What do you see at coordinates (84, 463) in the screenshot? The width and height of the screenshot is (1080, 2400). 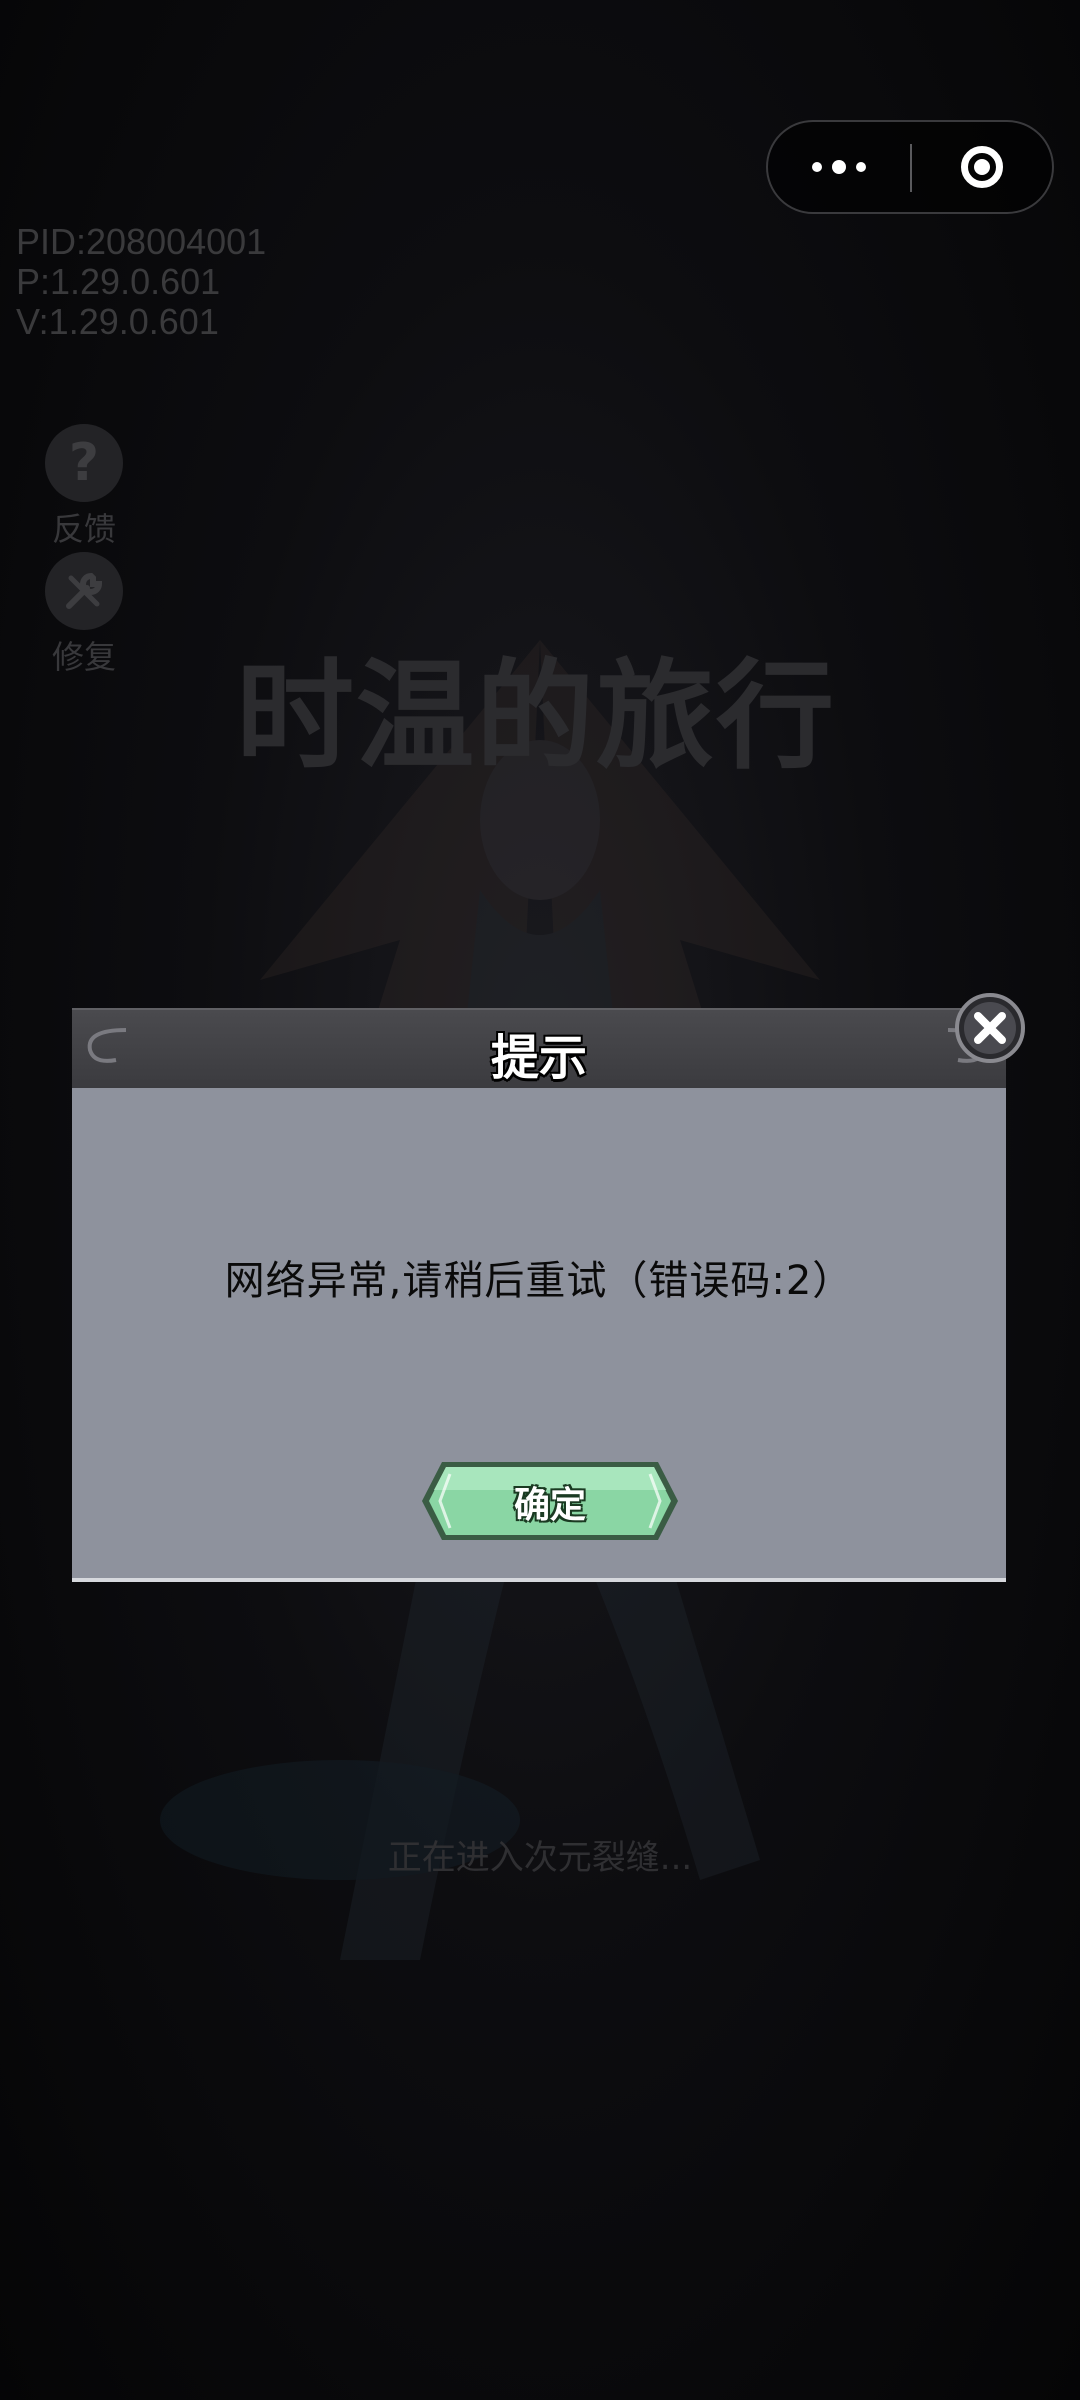 I see `question-icon: ?` at bounding box center [84, 463].